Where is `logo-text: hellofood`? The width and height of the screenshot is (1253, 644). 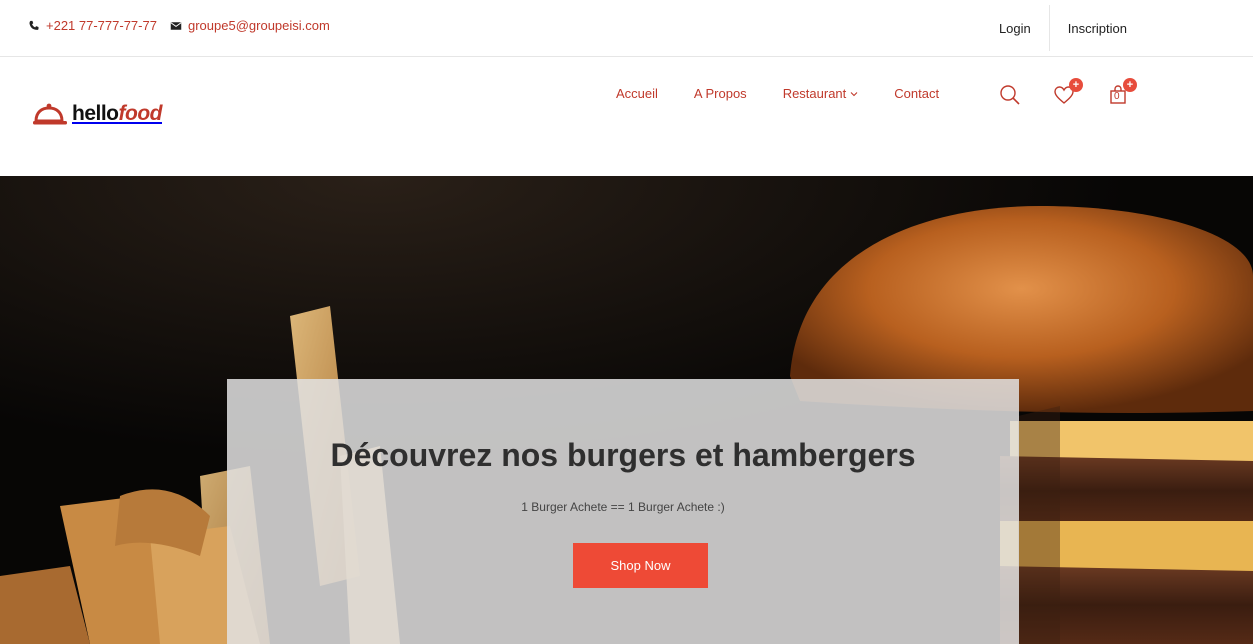 logo-text: hellofood is located at coordinates (117, 114).